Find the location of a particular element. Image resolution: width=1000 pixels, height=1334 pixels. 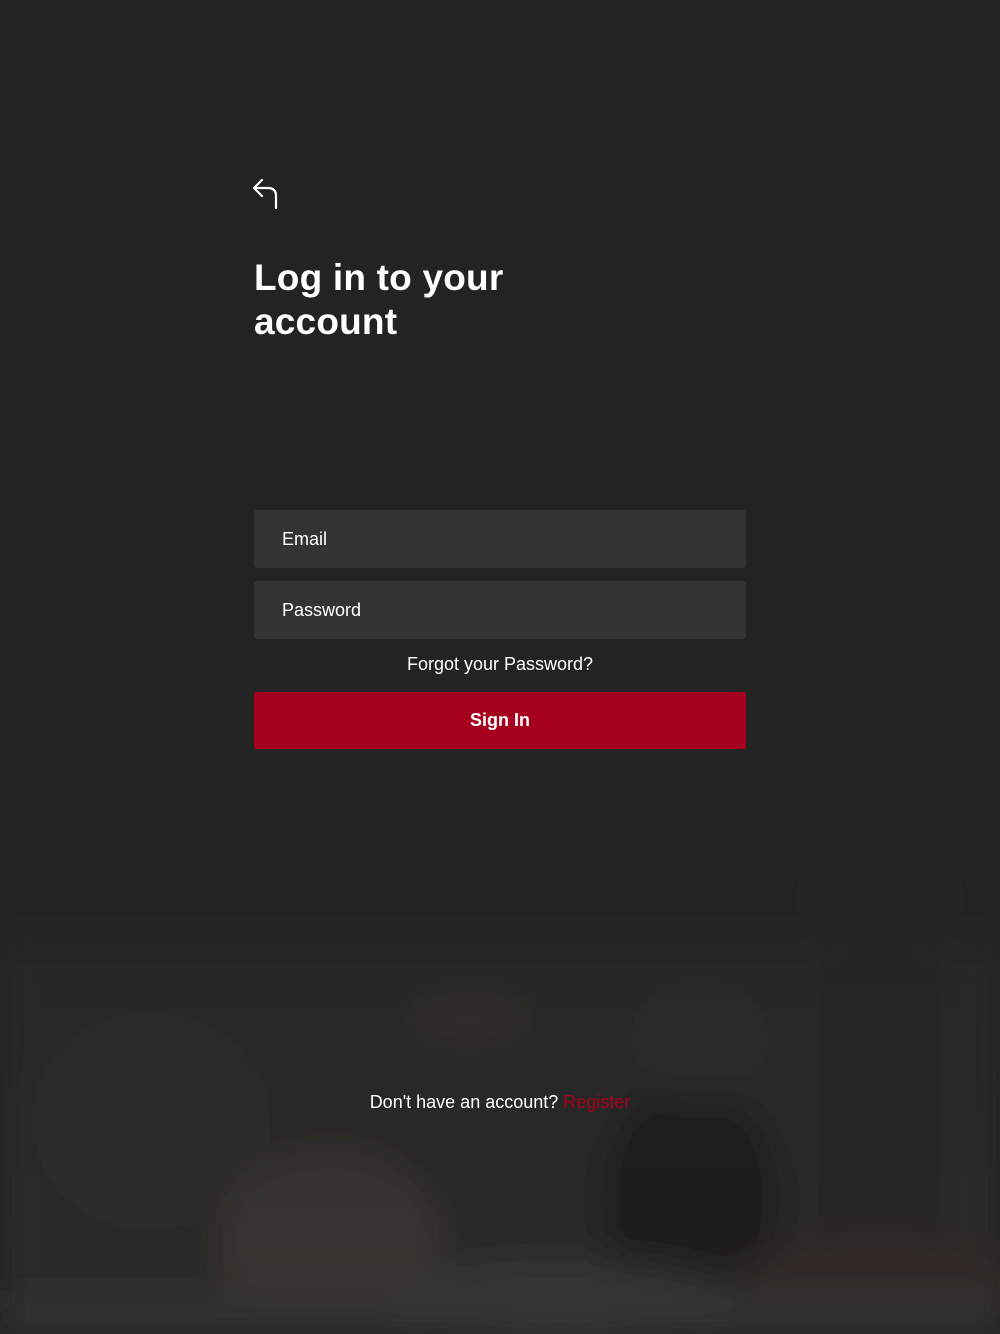

password-field-container is located at coordinates (500, 610).